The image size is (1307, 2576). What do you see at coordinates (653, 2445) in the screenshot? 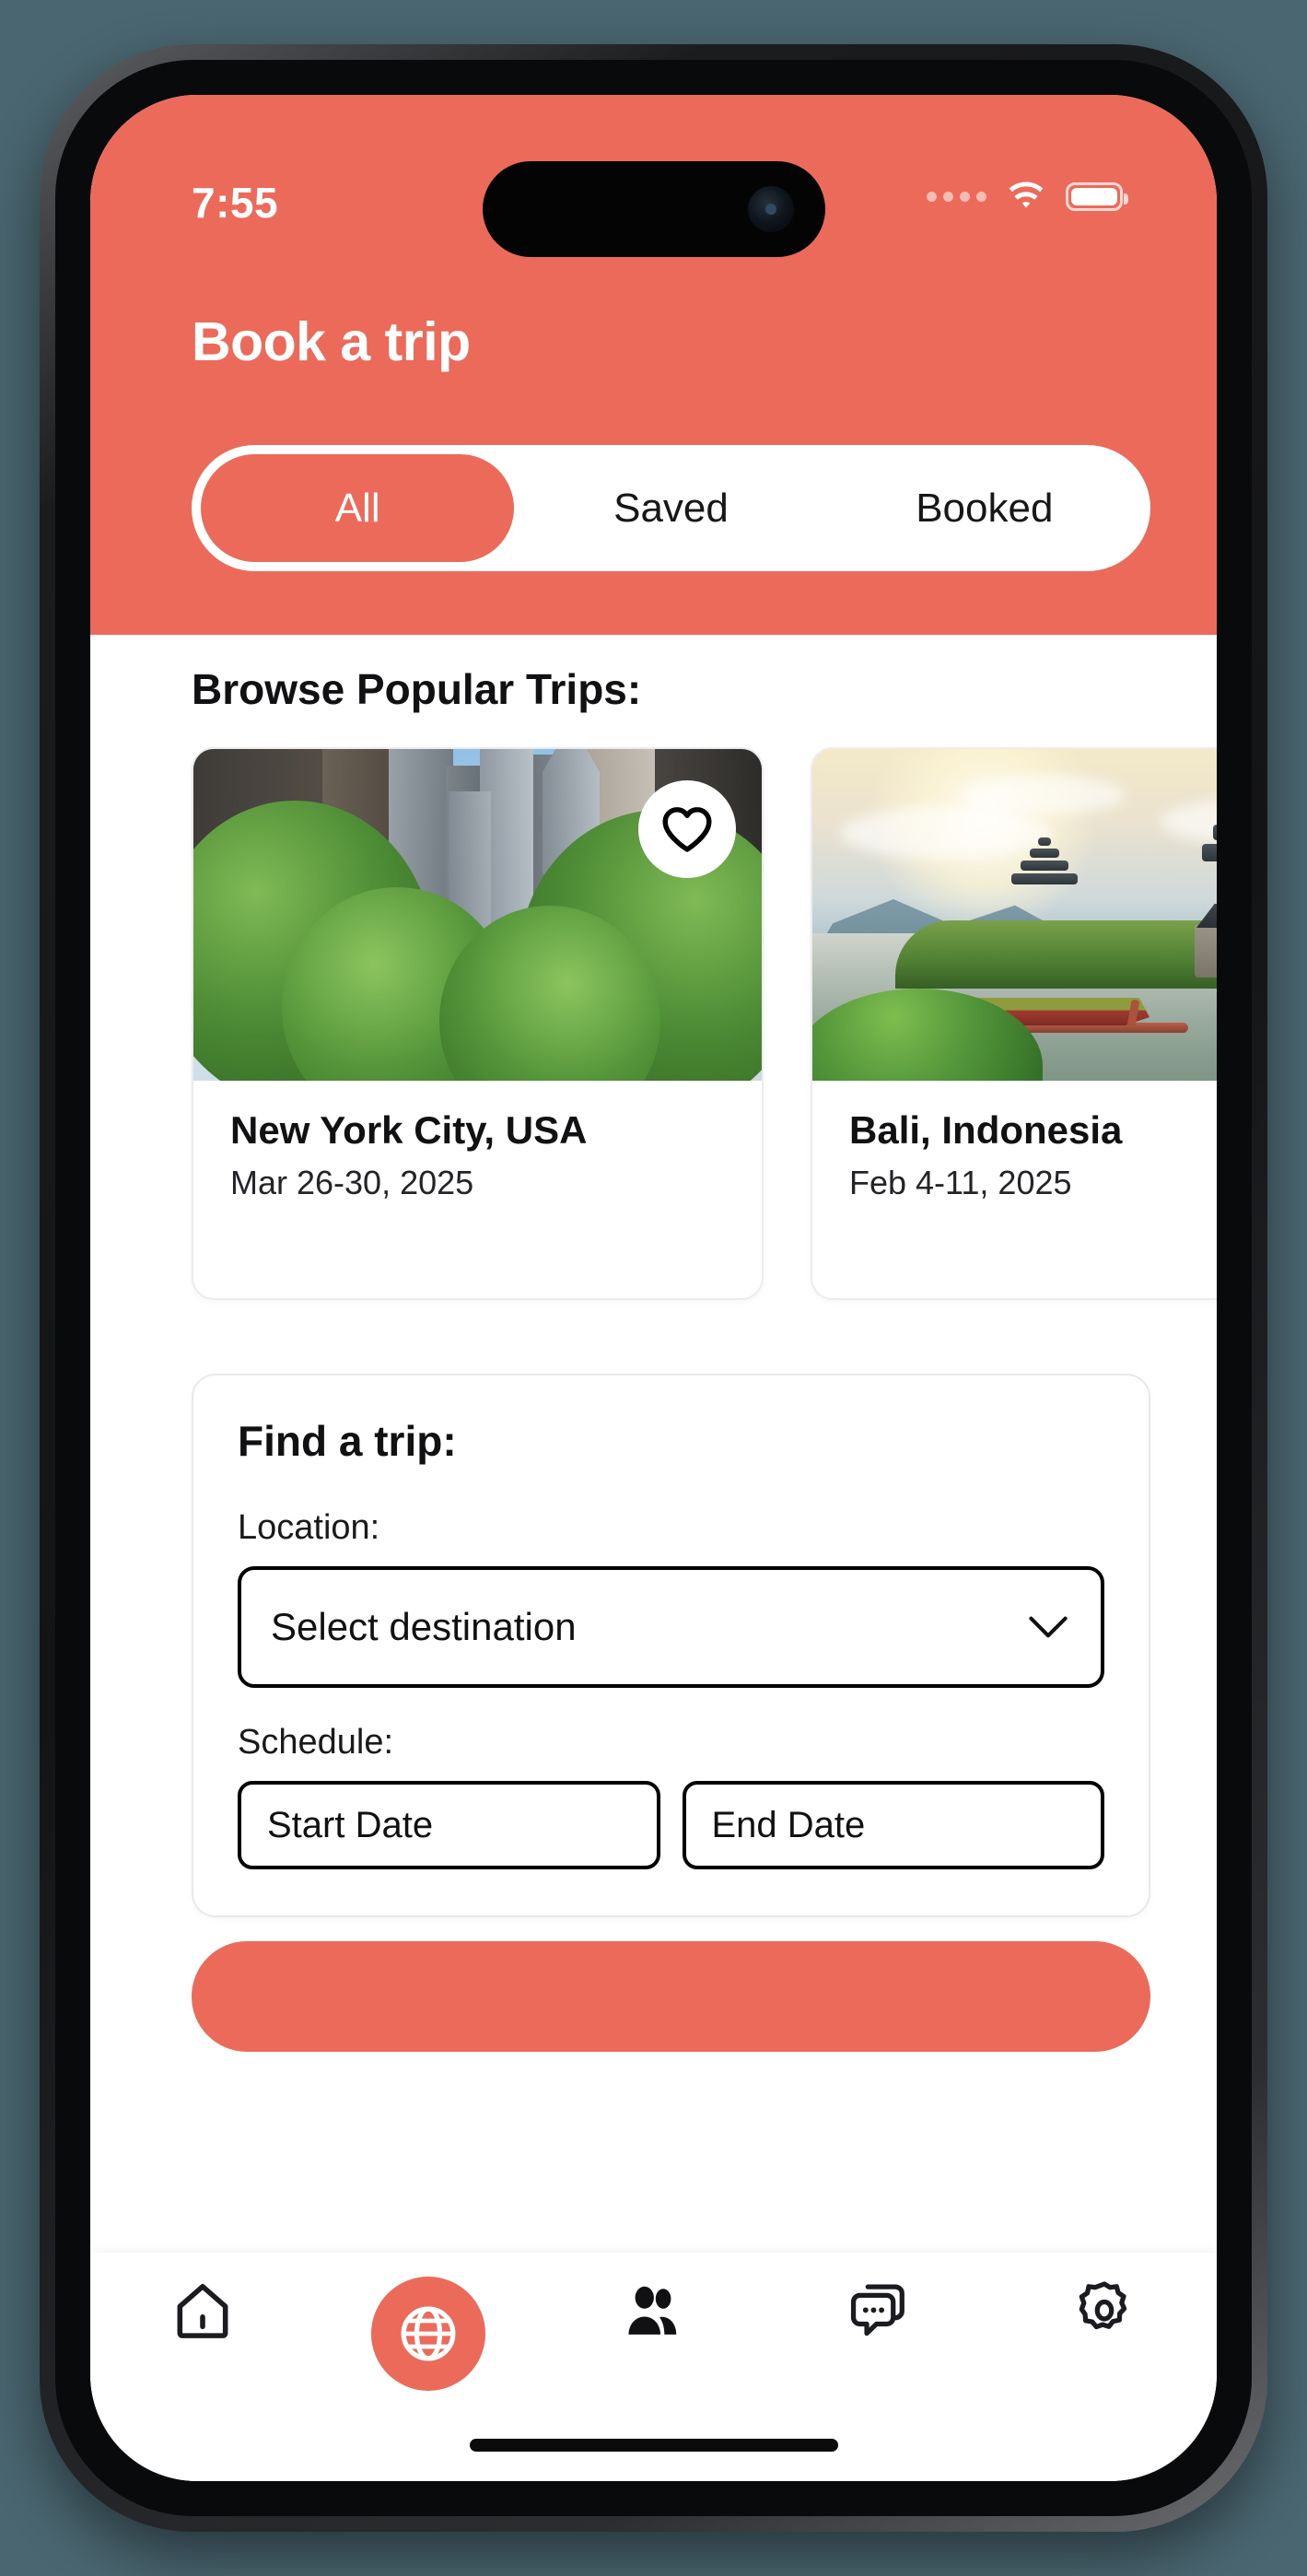
I see `home-indicator` at bounding box center [653, 2445].